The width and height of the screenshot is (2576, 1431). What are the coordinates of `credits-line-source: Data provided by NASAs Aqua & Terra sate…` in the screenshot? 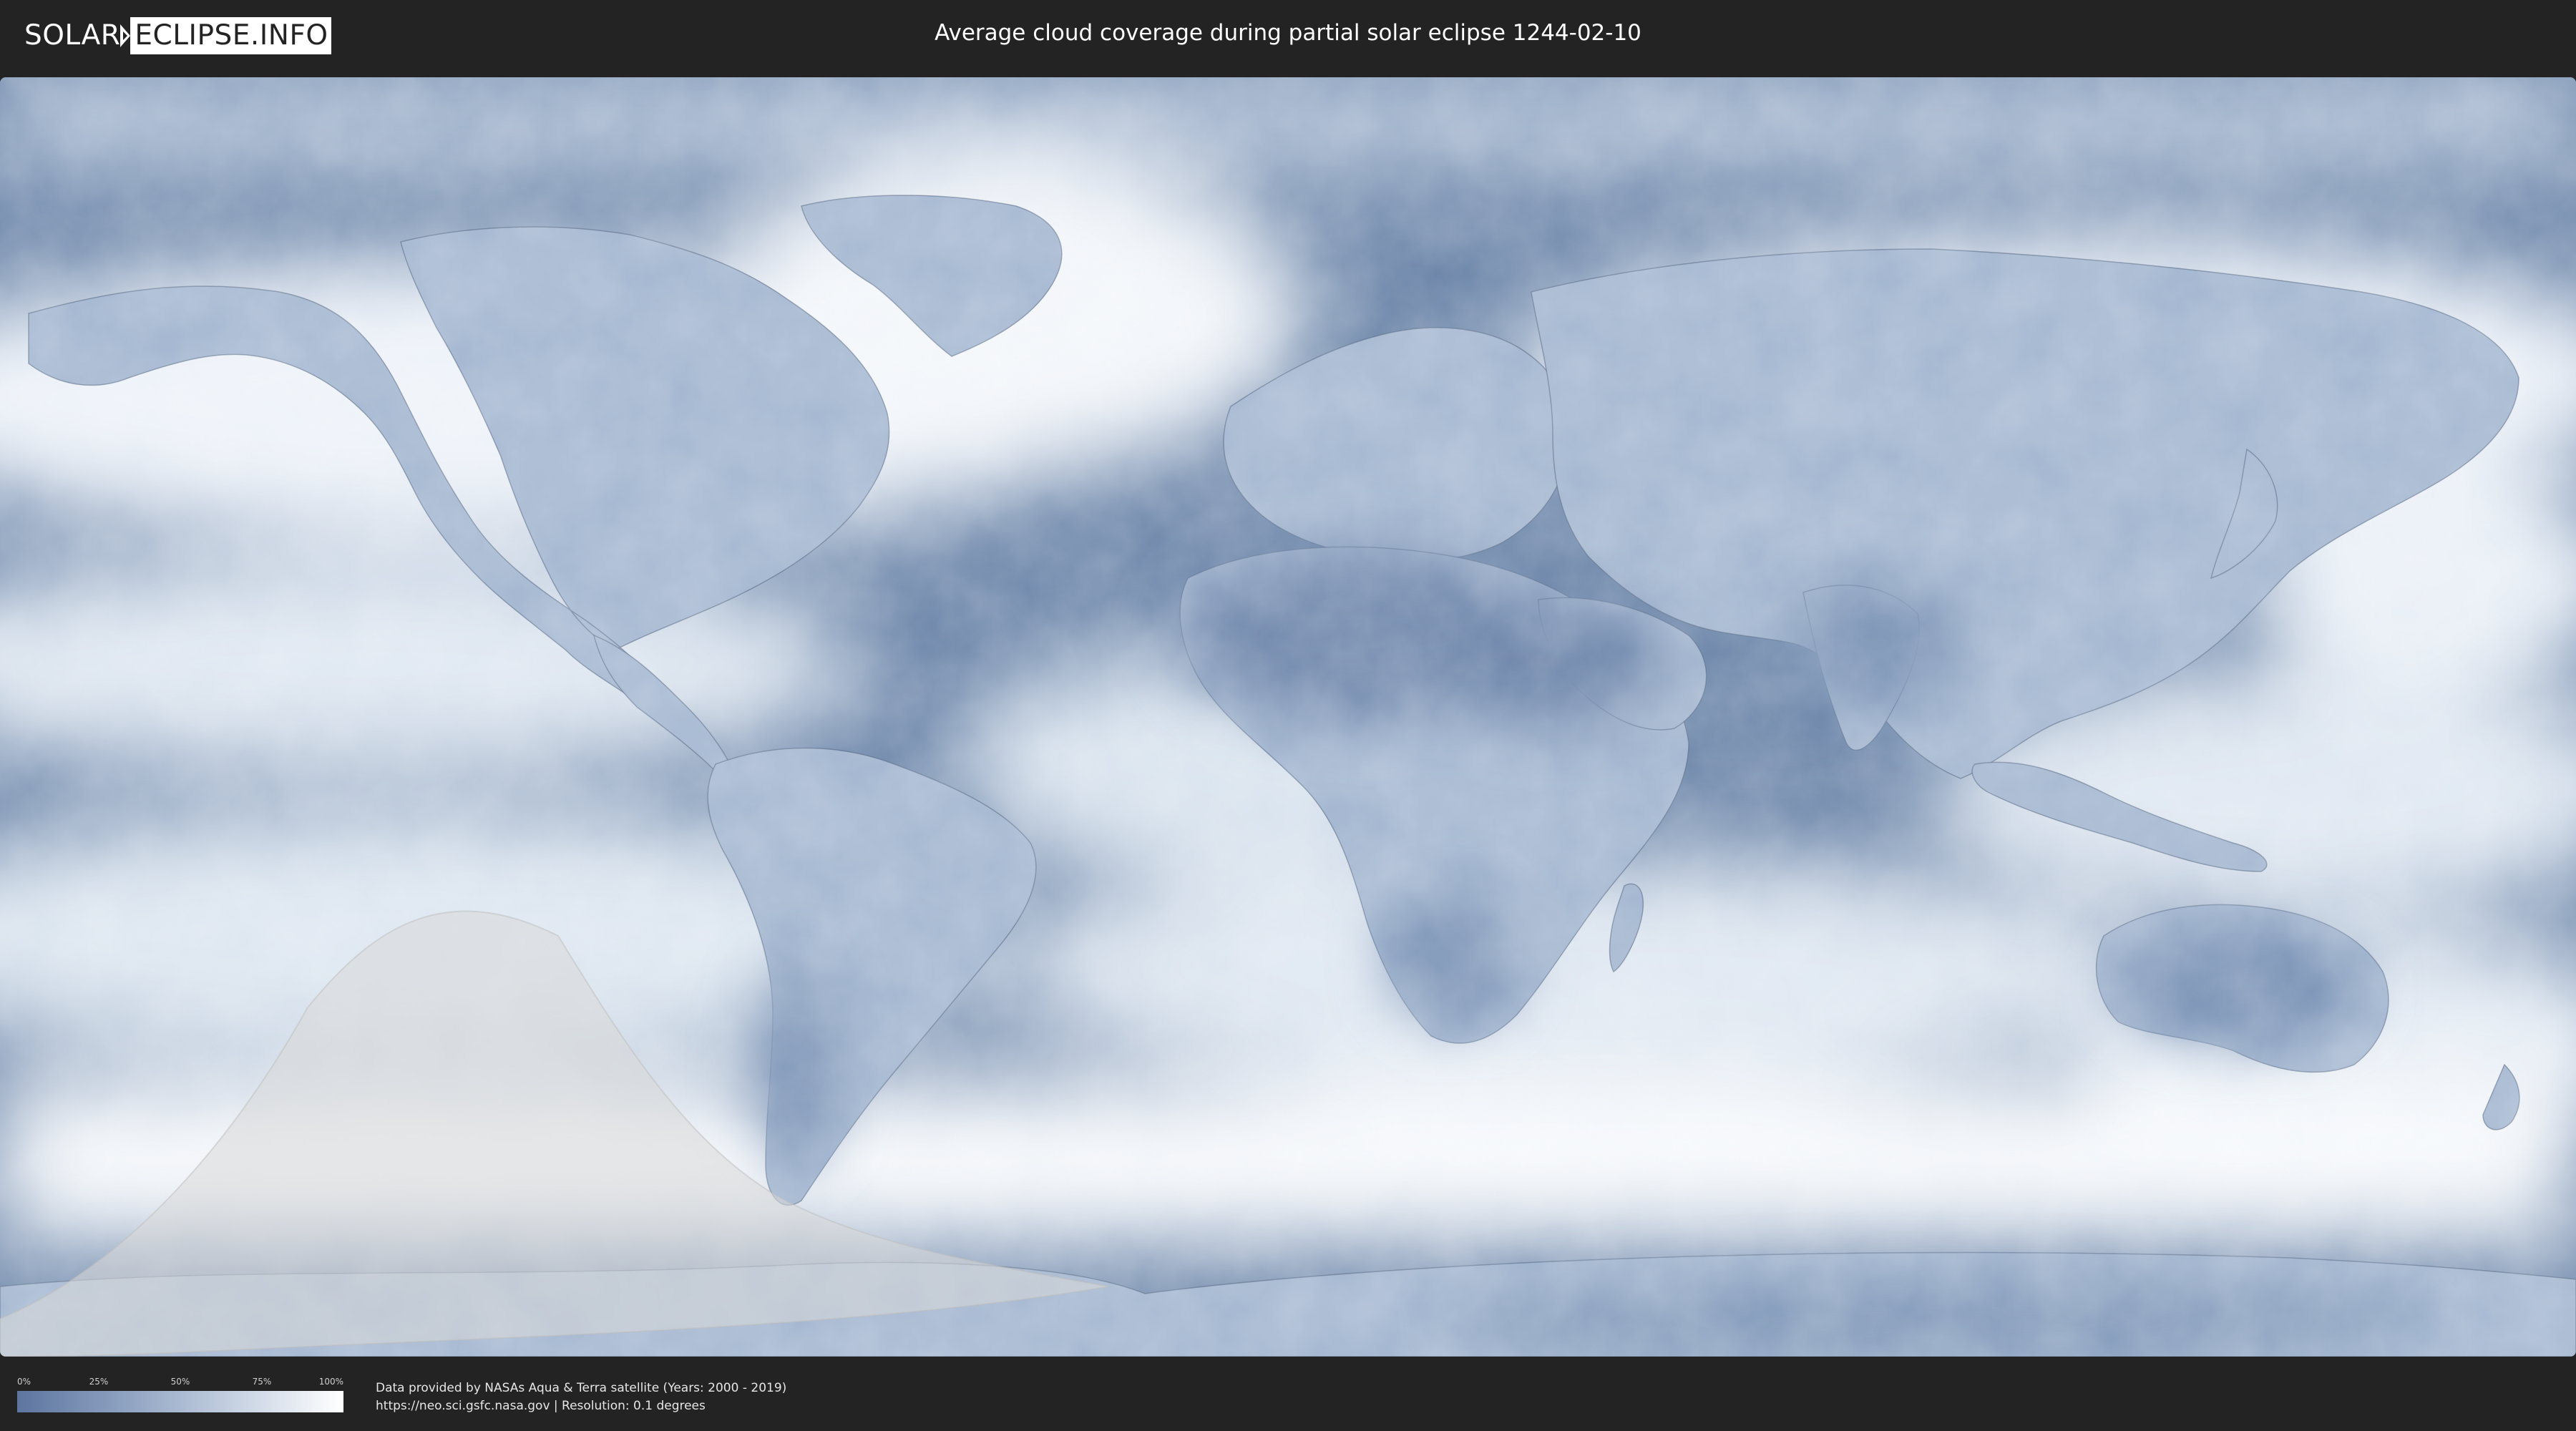 It's located at (581, 1388).